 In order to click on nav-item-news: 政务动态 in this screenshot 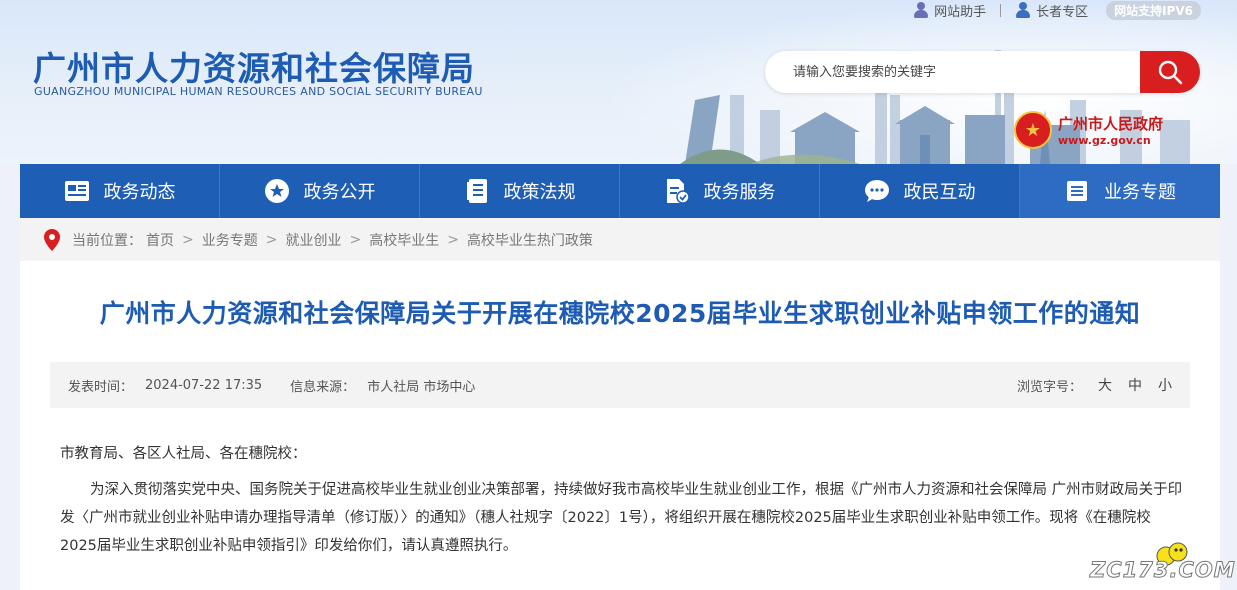, I will do `click(120, 191)`.